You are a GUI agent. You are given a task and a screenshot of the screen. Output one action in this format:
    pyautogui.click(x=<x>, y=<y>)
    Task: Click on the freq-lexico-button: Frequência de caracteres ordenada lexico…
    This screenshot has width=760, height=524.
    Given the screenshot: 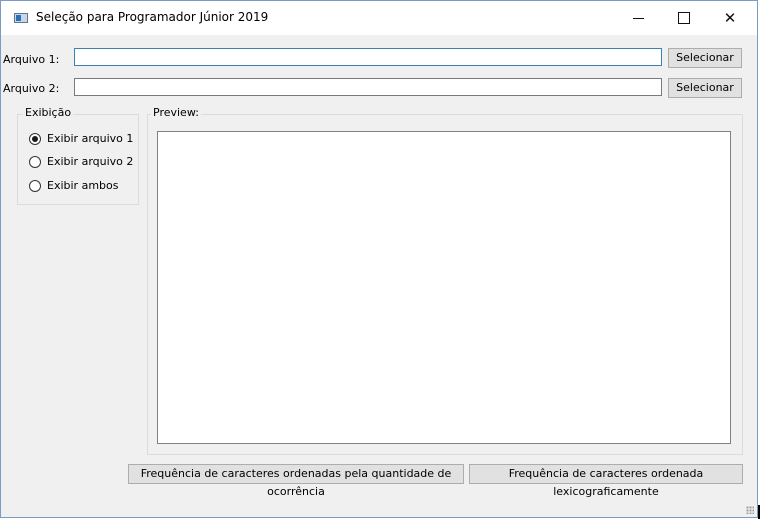 What is the action you would take?
    pyautogui.click(x=606, y=481)
    